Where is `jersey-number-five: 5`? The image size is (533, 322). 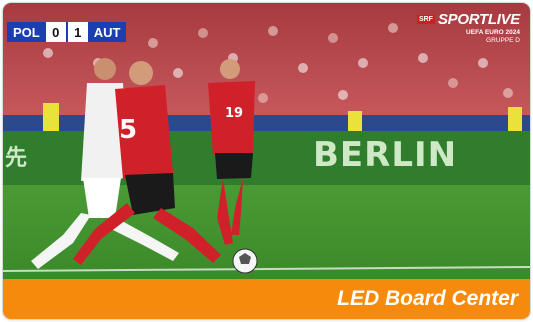
jersey-number-five: 5 is located at coordinates (128, 130).